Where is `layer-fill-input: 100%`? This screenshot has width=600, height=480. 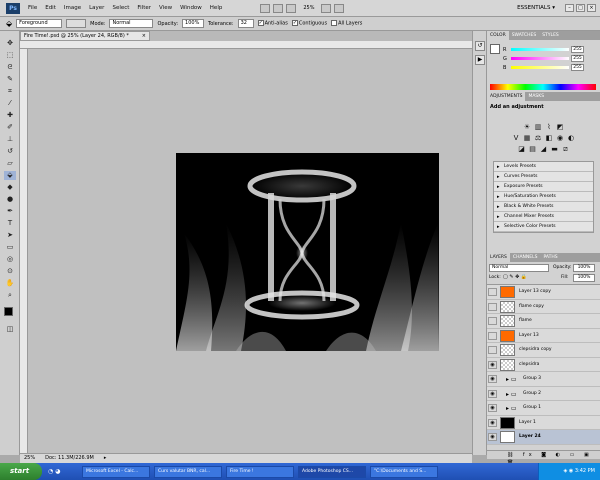 layer-fill-input: 100% is located at coordinates (584, 278).